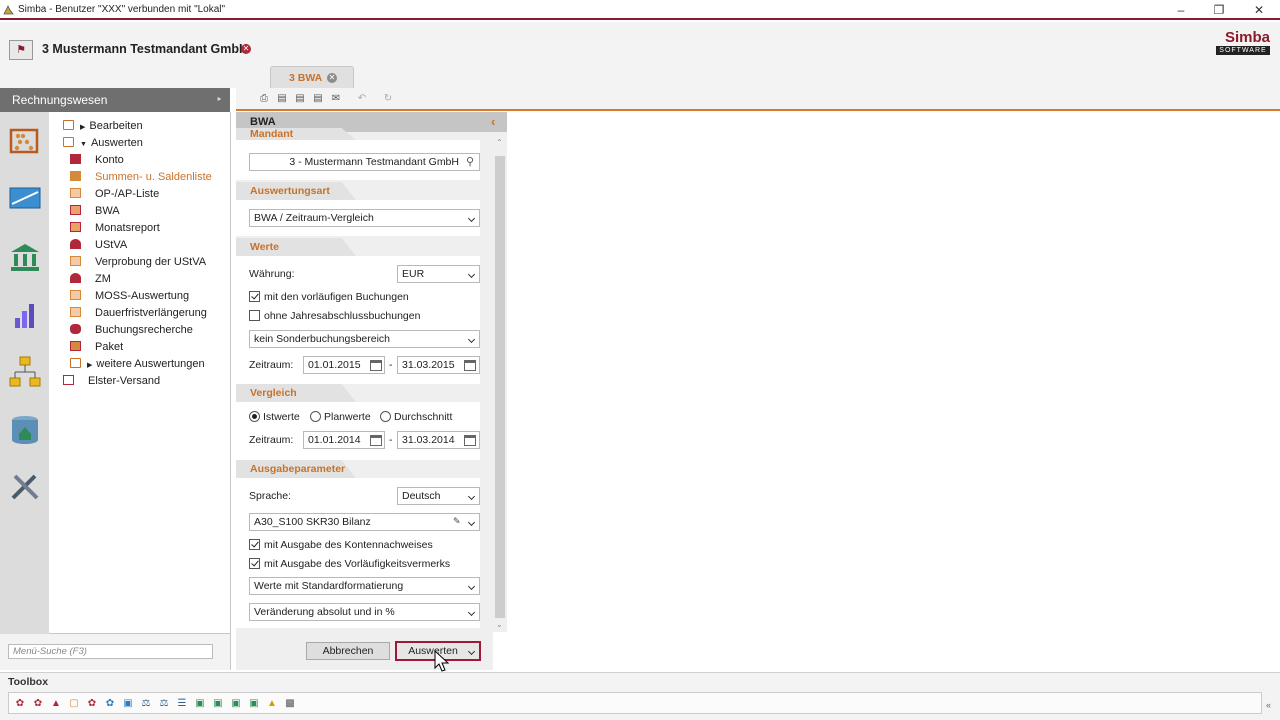  I want to click on panel-scrollbar: ⌃ ⌄, so click(500, 382).